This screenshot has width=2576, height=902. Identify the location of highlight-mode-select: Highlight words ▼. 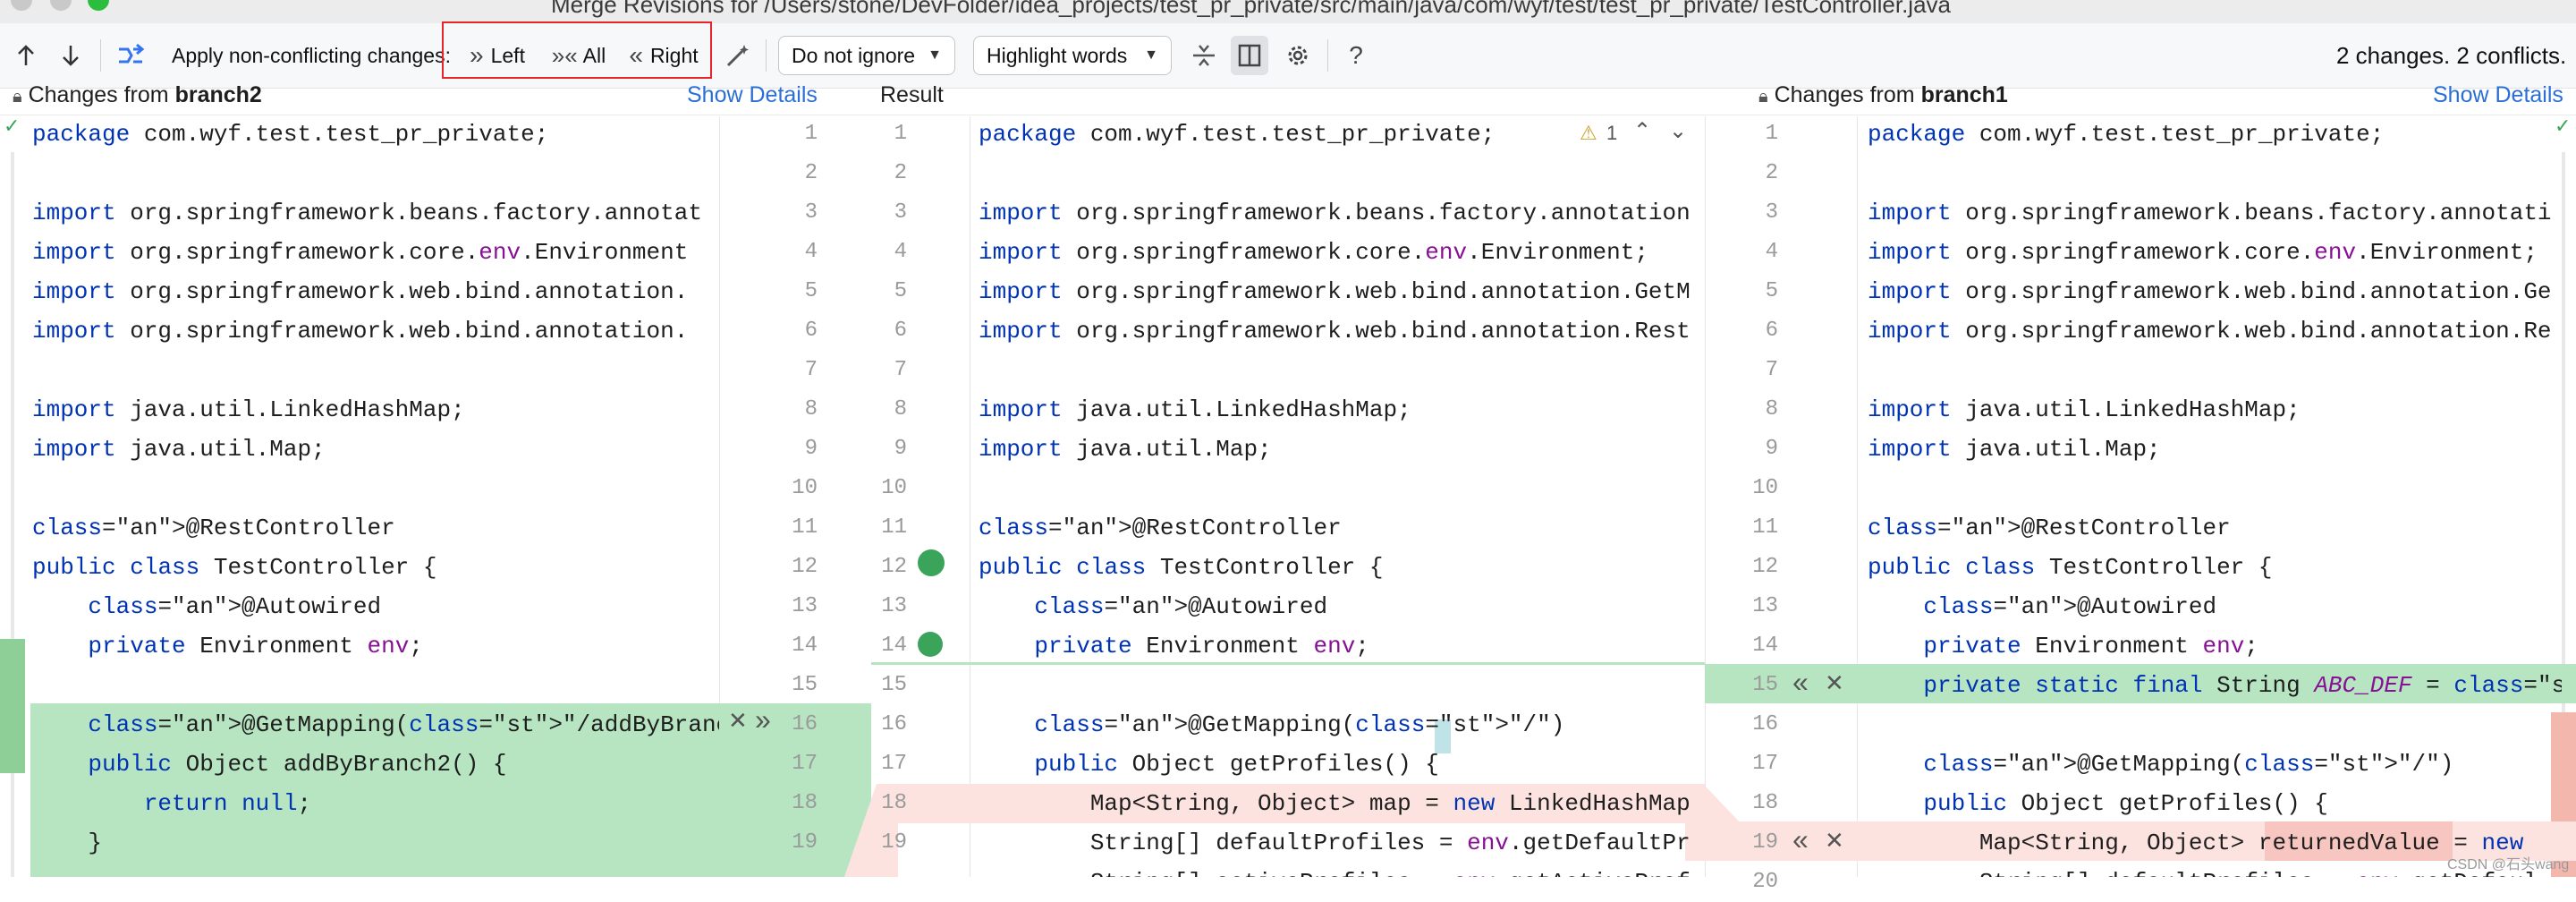
(1072, 55).